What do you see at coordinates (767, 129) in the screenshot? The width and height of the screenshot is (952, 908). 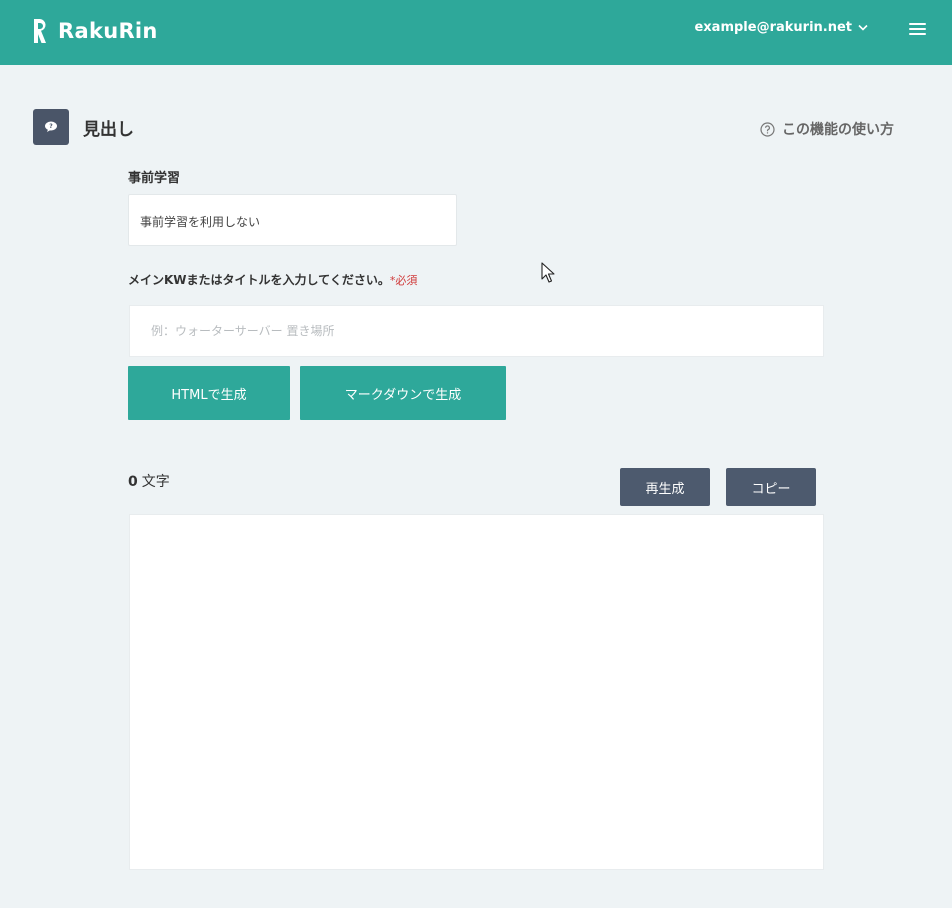 I see `question-circle-icon` at bounding box center [767, 129].